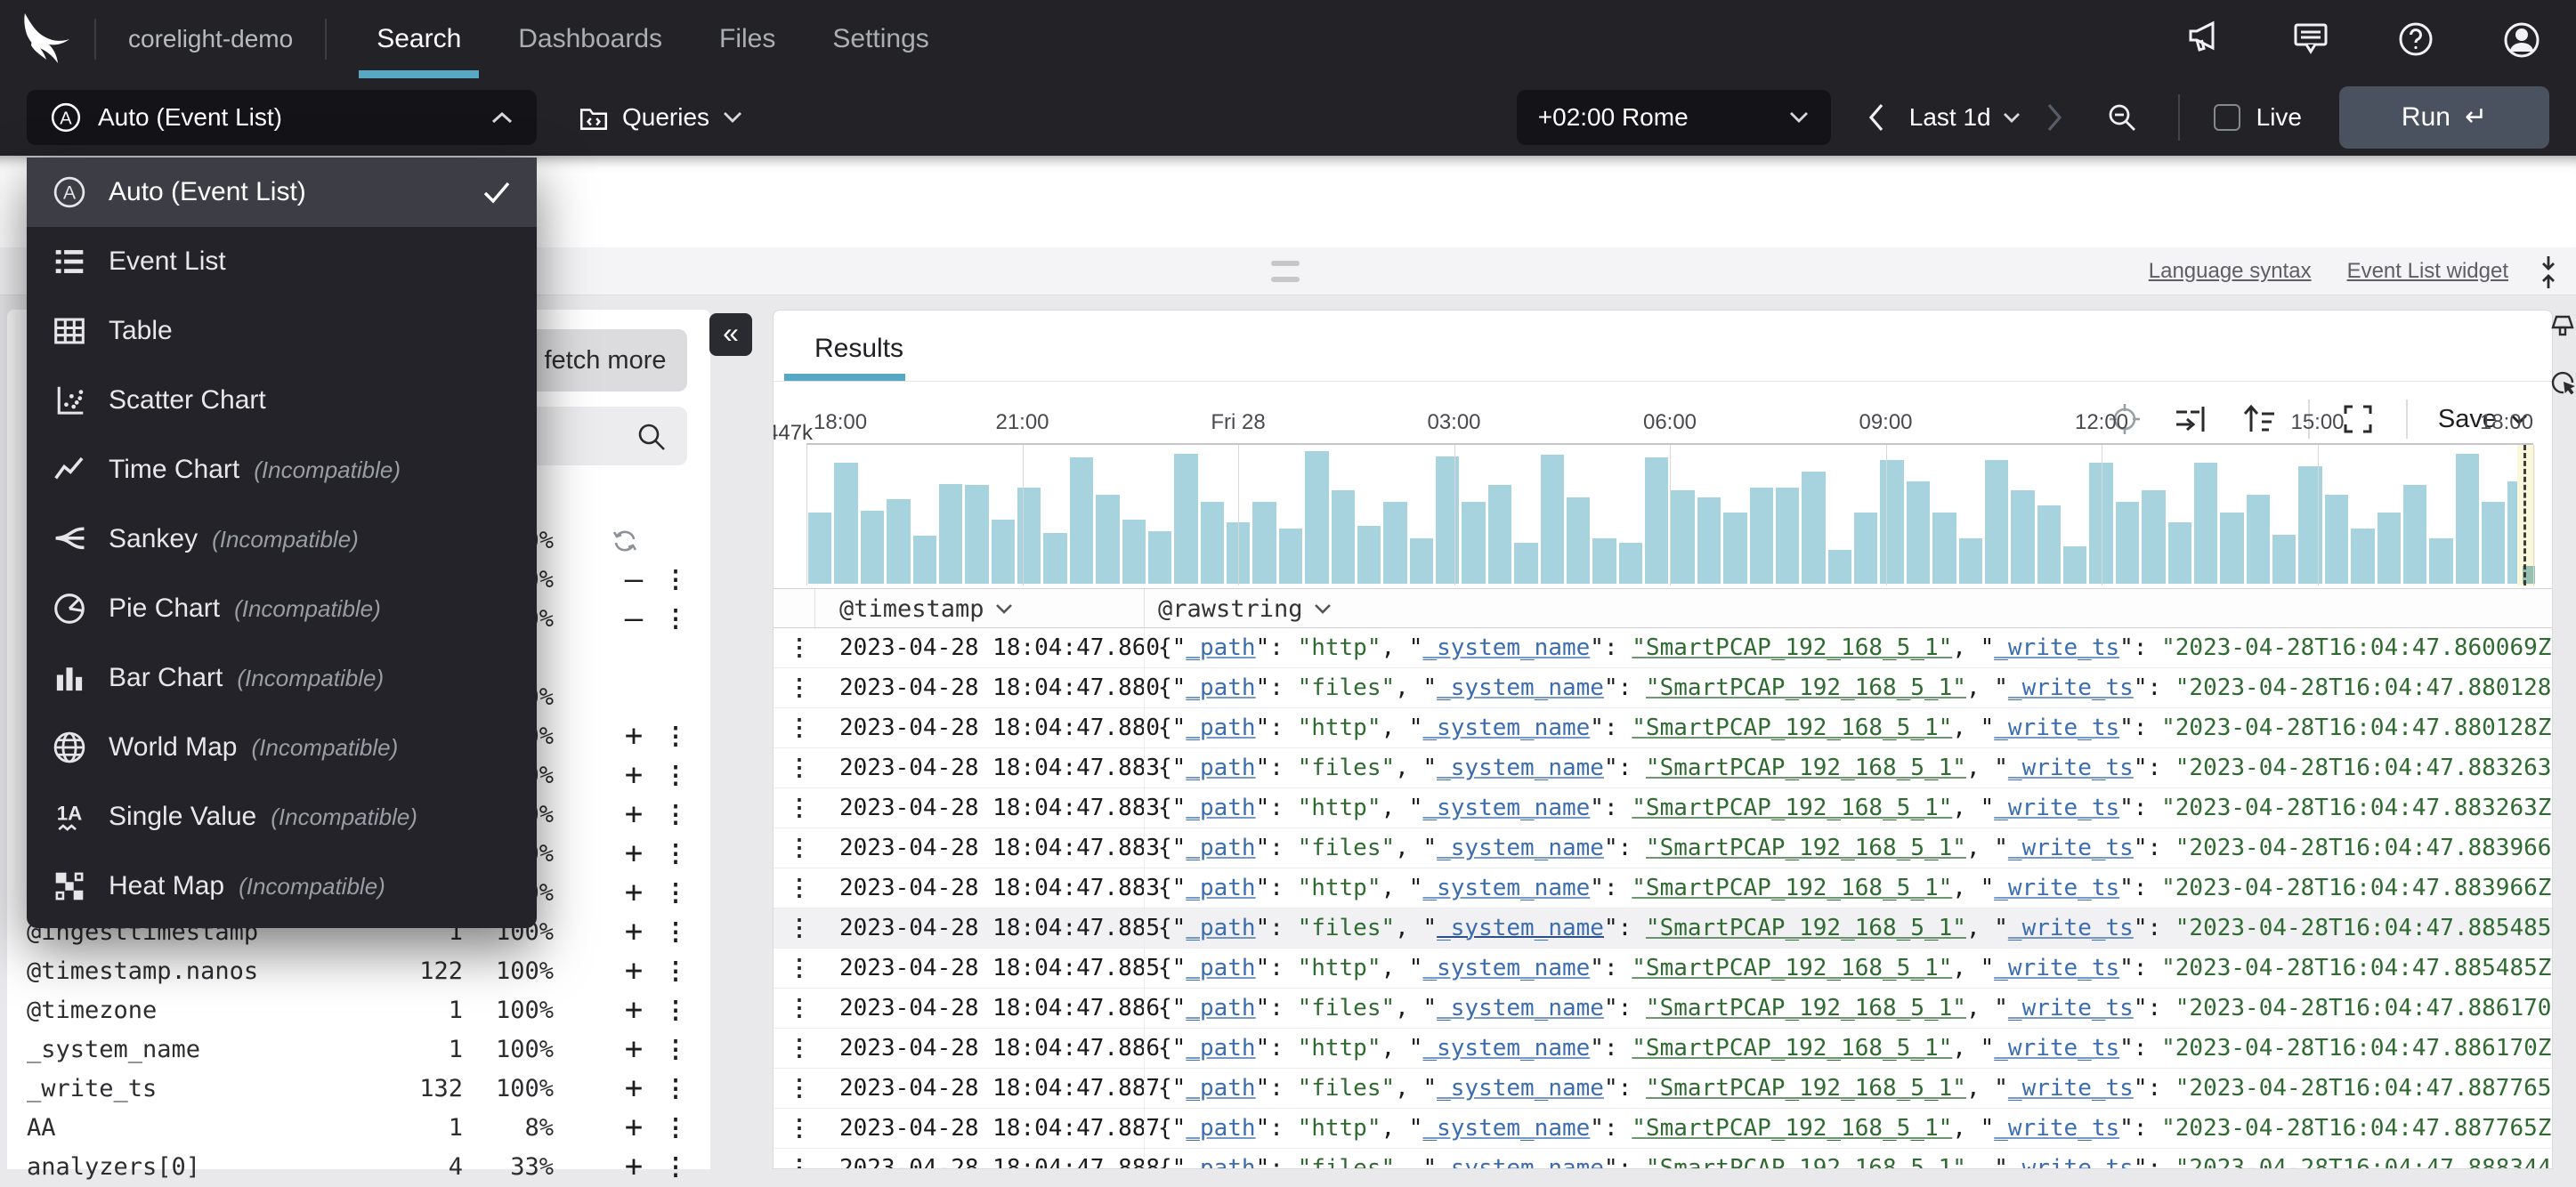  What do you see at coordinates (282, 117) in the screenshot?
I see `view-selector-button: A Auto (Event List)` at bounding box center [282, 117].